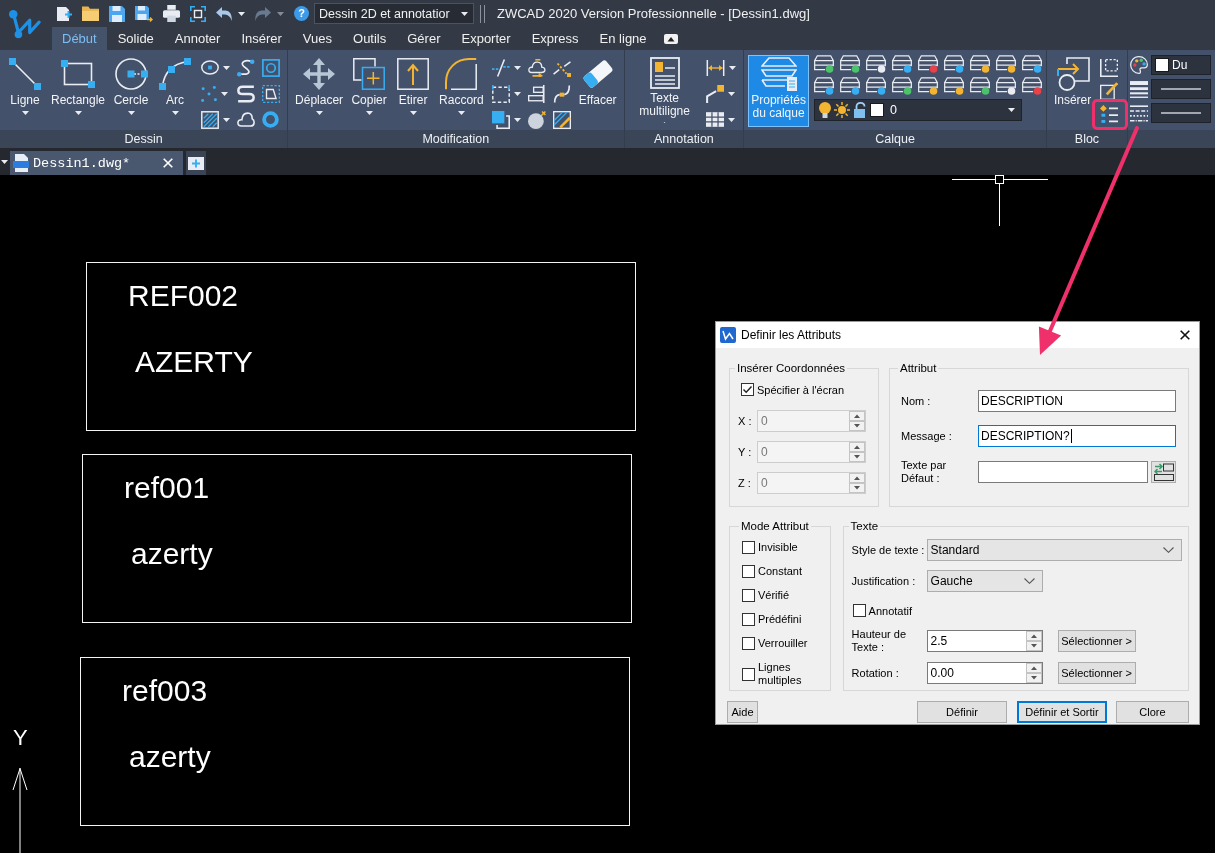 This screenshot has height=853, width=1215. I want to click on number-field: 2.5, so click(984, 641).